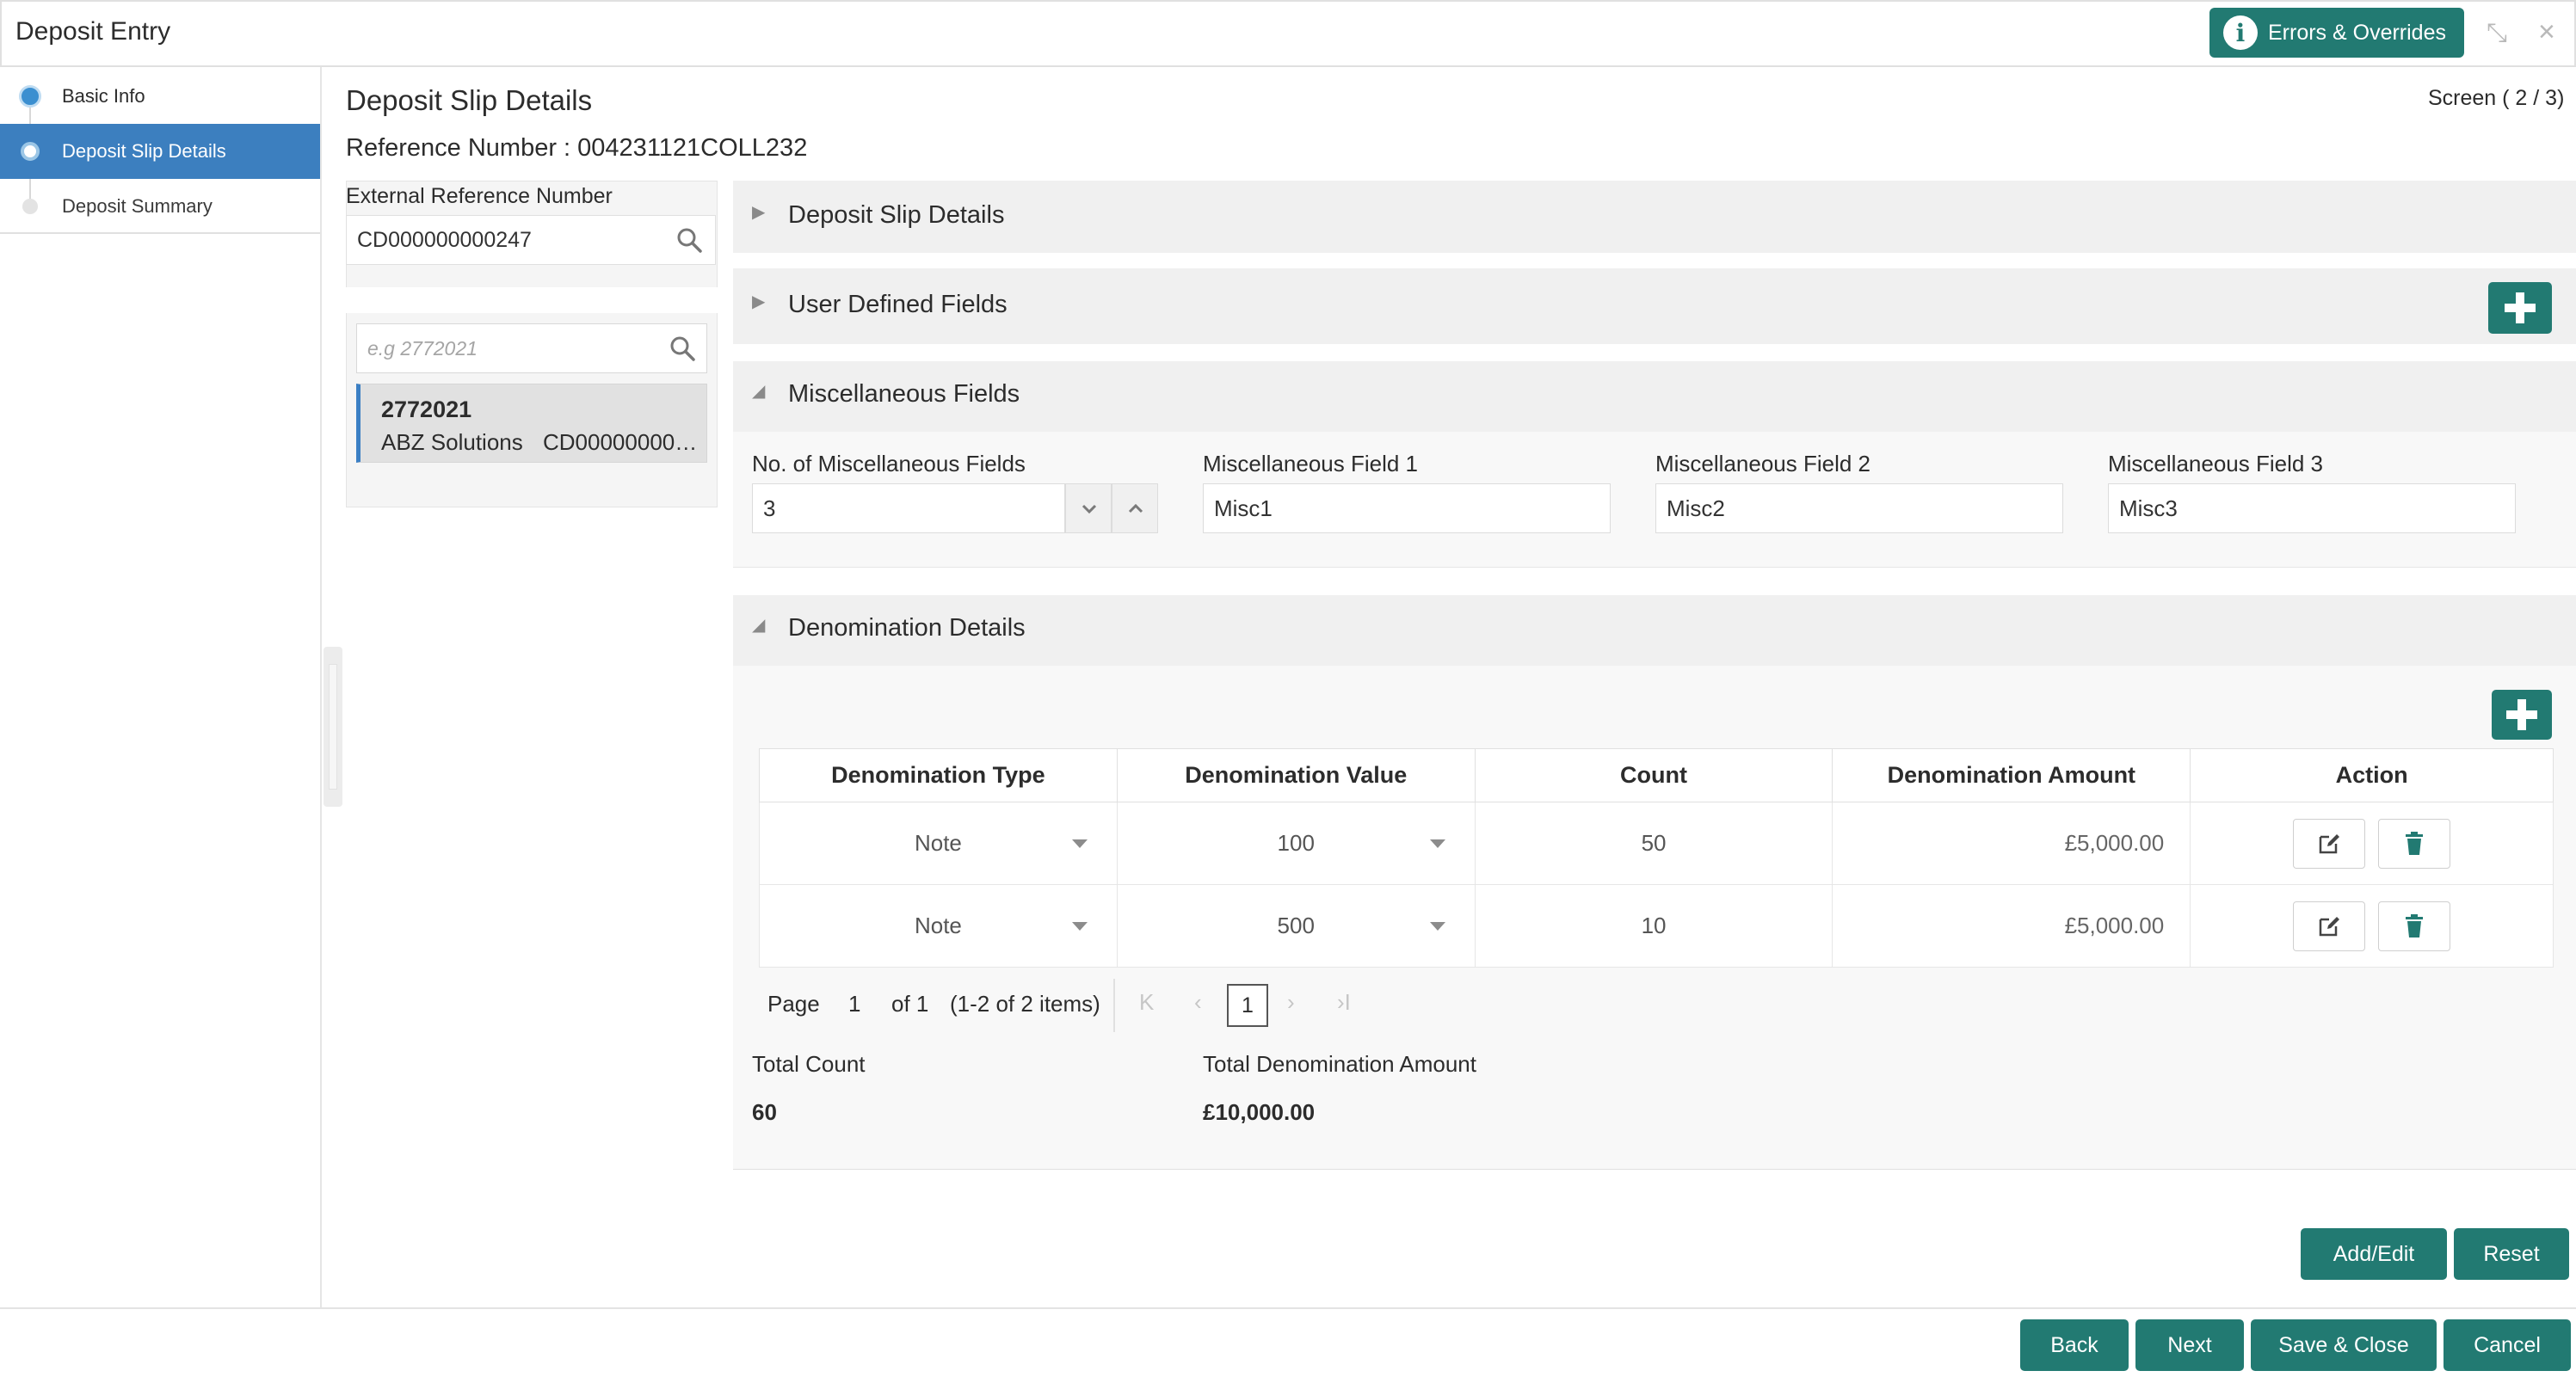 The image size is (2576, 1377). I want to click on select-value: 500, so click(1296, 926).